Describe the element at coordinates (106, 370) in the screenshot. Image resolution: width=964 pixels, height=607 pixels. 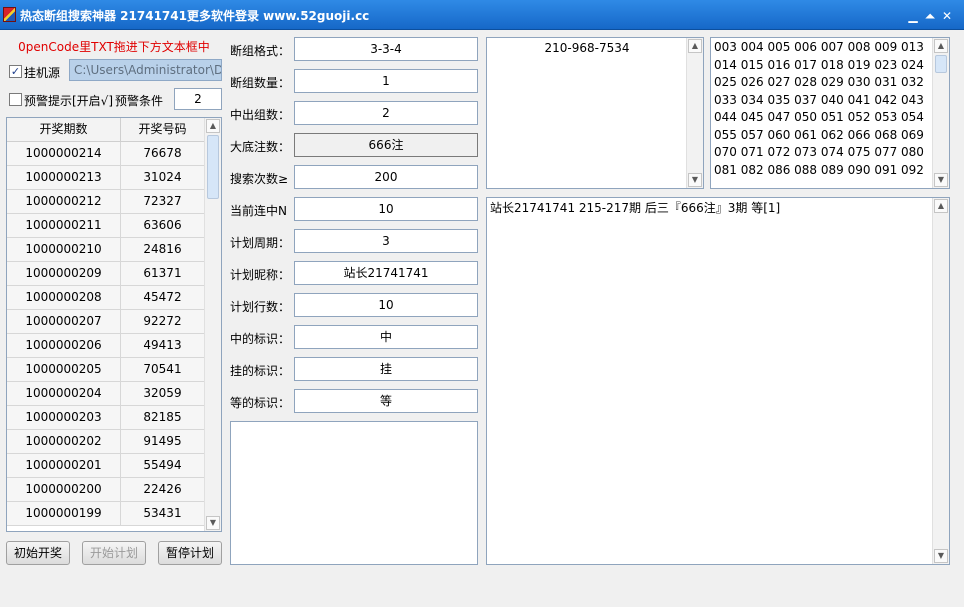
I see `table-row: 1000000205 70541` at that location.